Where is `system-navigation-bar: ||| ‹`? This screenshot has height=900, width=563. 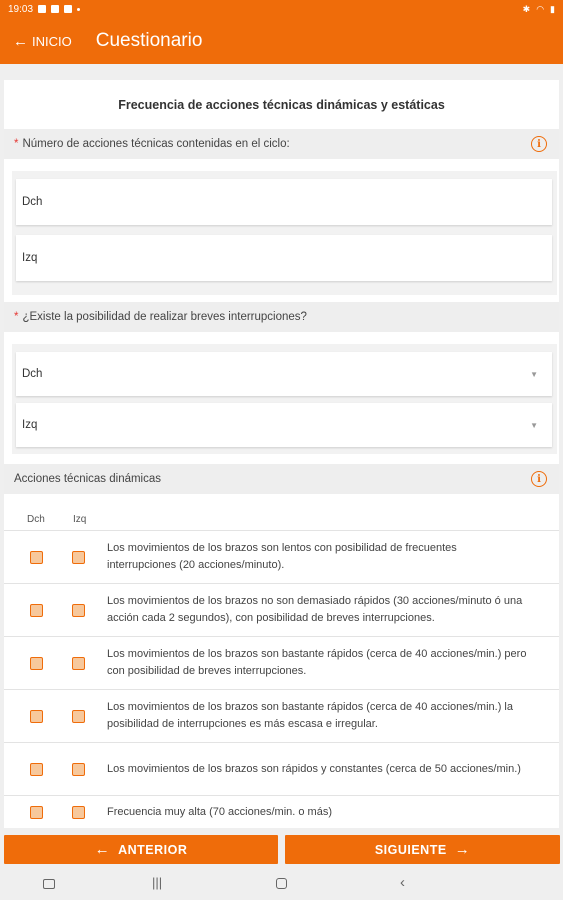 system-navigation-bar: ||| ‹ is located at coordinates (281, 884).